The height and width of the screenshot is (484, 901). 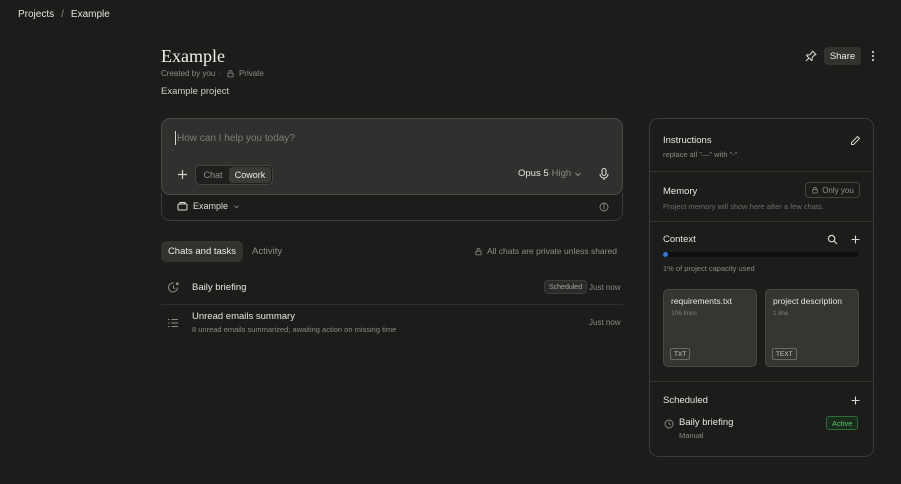 I want to click on folder-icon, so click(x=182, y=206).